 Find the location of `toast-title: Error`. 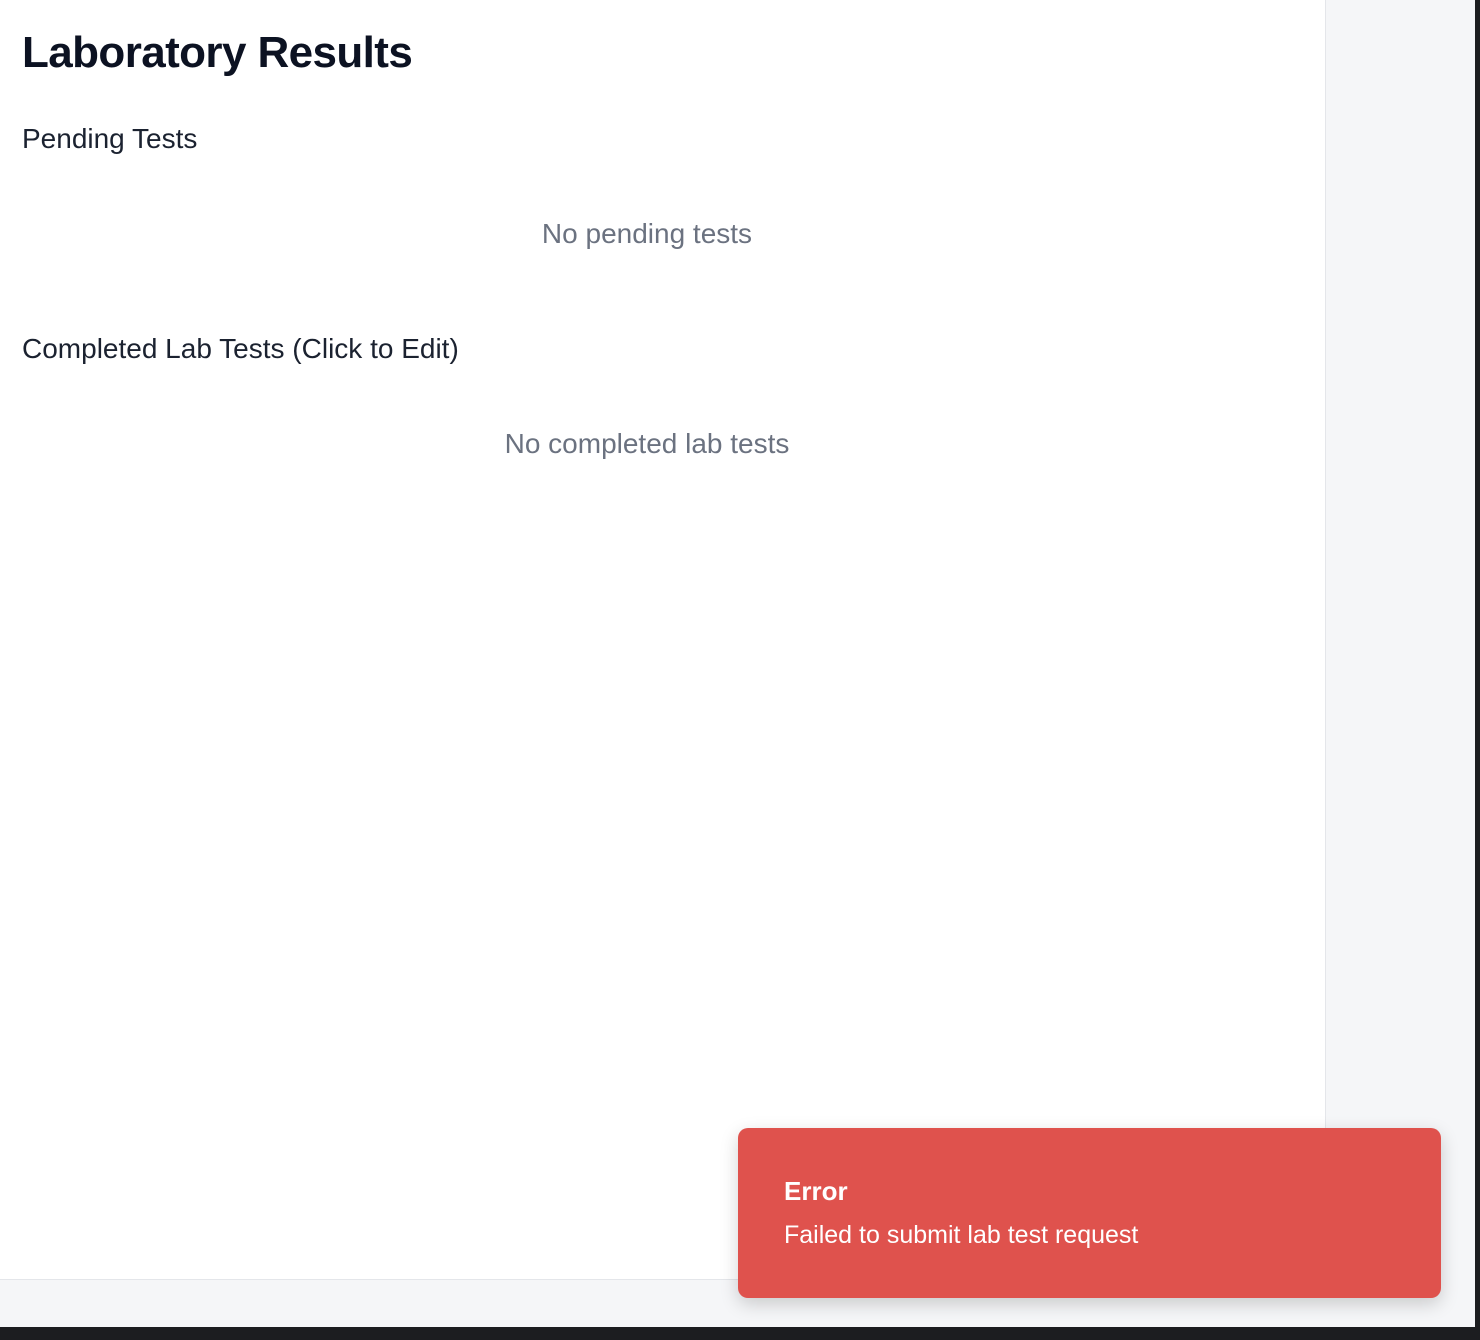

toast-title: Error is located at coordinates (816, 1191).